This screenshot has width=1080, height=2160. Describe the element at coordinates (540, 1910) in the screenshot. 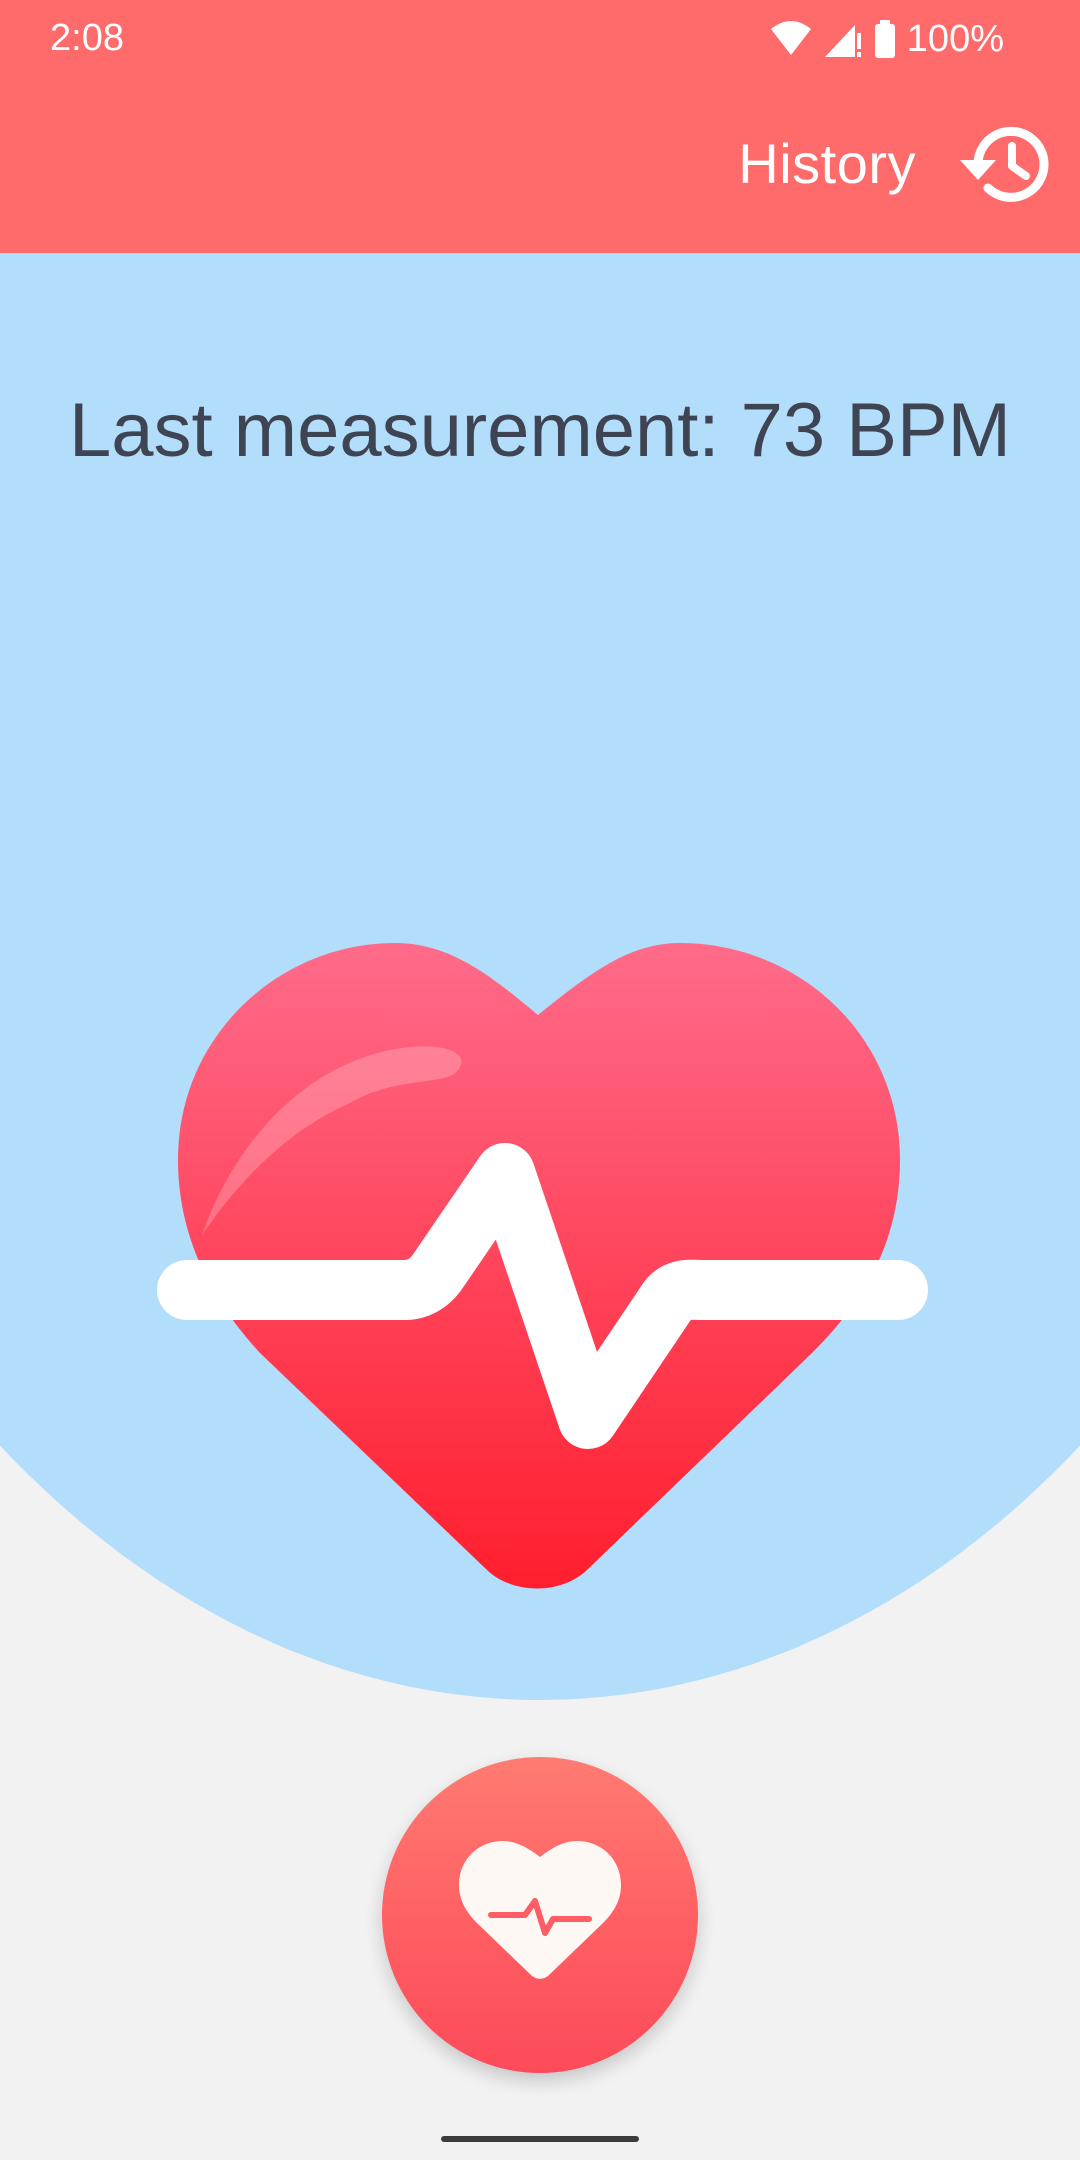

I see `heart-pulse-icon` at that location.